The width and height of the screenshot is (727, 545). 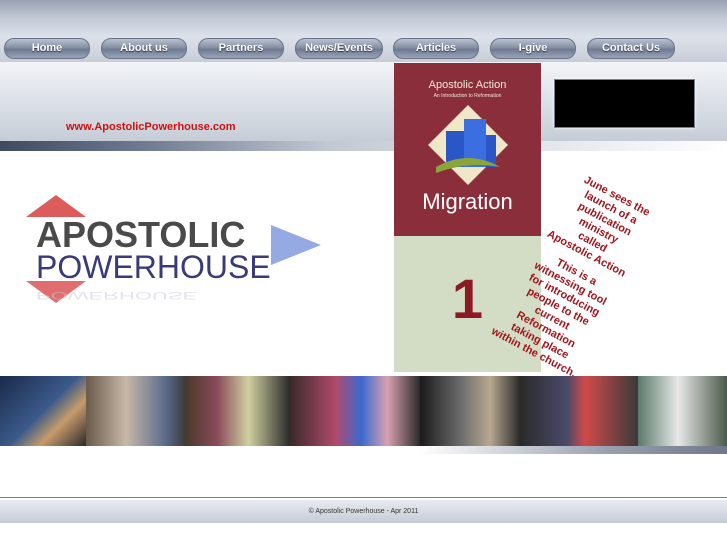 I want to click on nav-contact-button: Contact Us, so click(x=631, y=48).